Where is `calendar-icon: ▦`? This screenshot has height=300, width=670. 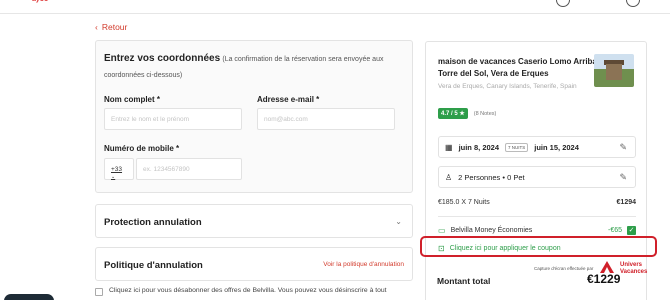
calendar-icon: ▦ is located at coordinates (449, 147).